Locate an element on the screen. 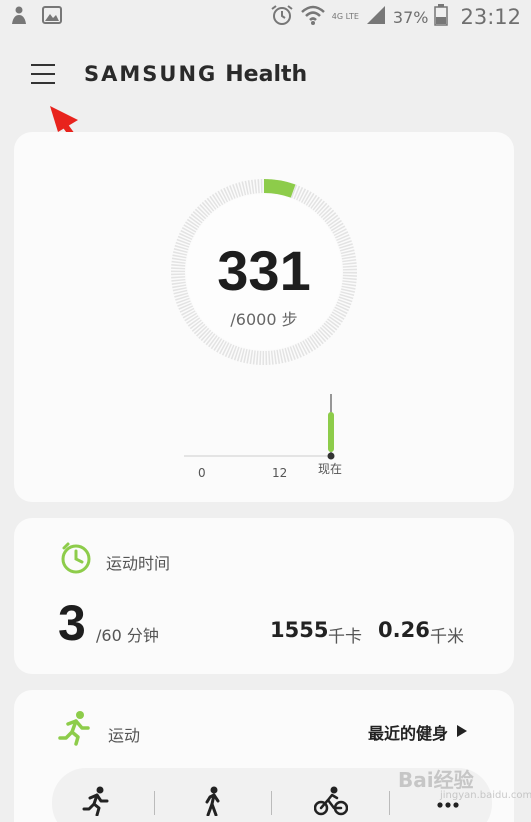  walking-icon is located at coordinates (213, 803).